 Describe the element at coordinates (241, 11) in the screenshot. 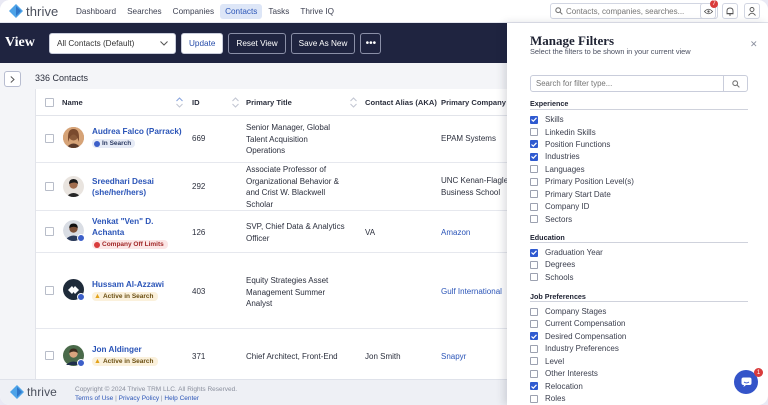

I see `nav-contacts: Contacts` at that location.